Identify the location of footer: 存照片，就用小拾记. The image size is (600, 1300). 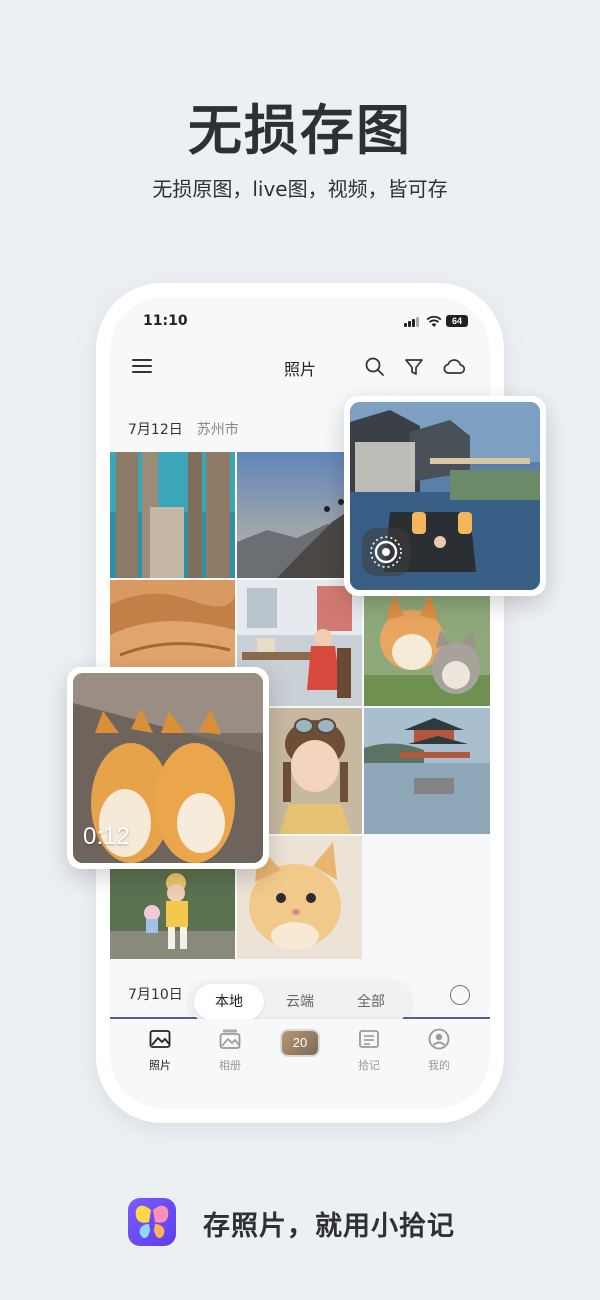
(300, 1222).